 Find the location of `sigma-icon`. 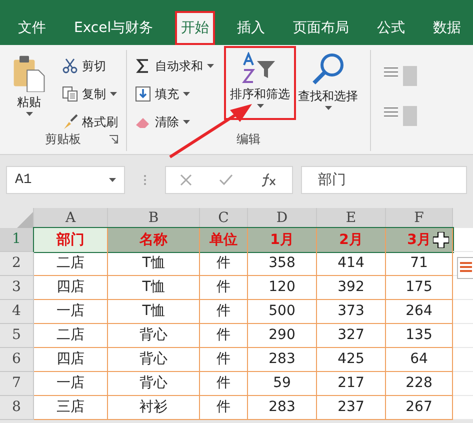

sigma-icon is located at coordinates (143, 66).